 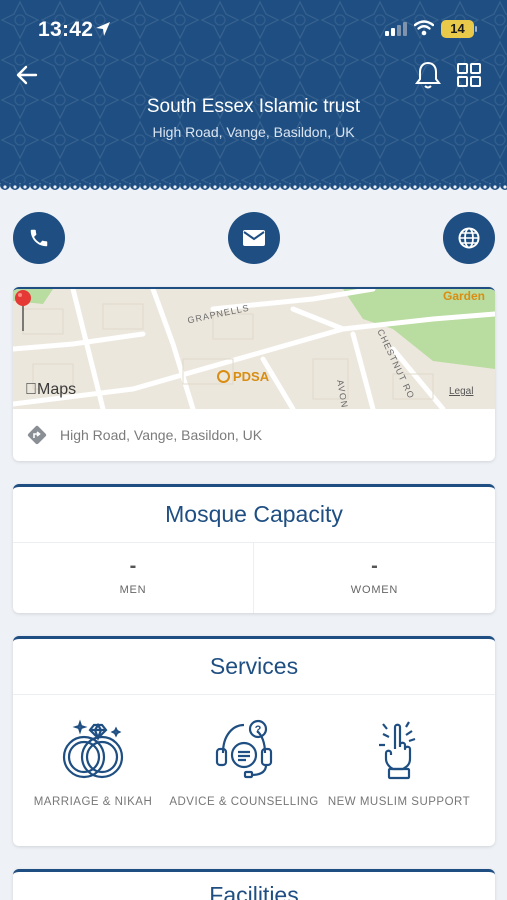 I want to click on page-subtitle: High Road, Vange, Basildon, UK, so click(x=253, y=132).